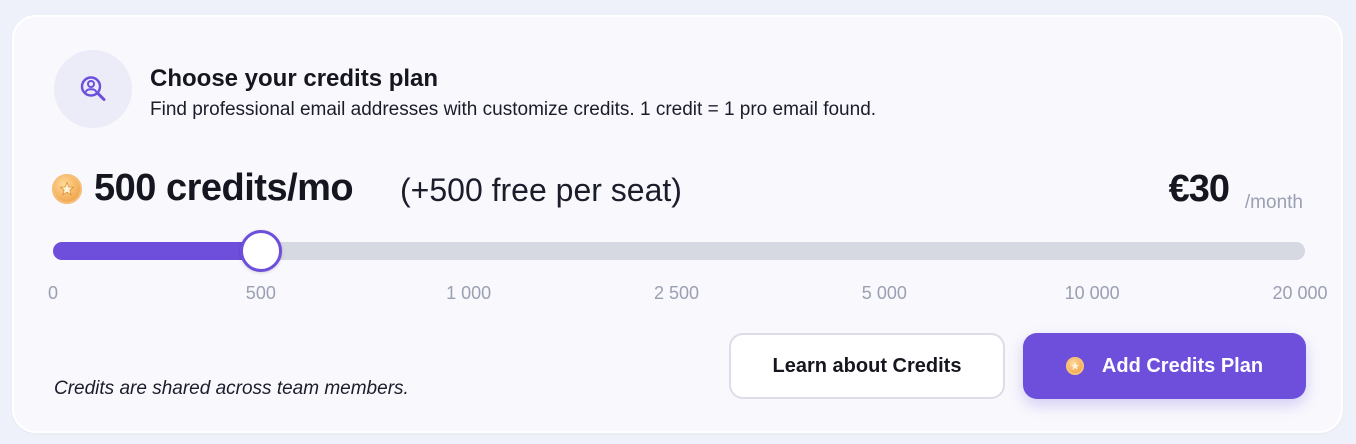 The width and height of the screenshot is (1356, 444). Describe the element at coordinates (260, 251) in the screenshot. I see `slider-thumb` at that location.